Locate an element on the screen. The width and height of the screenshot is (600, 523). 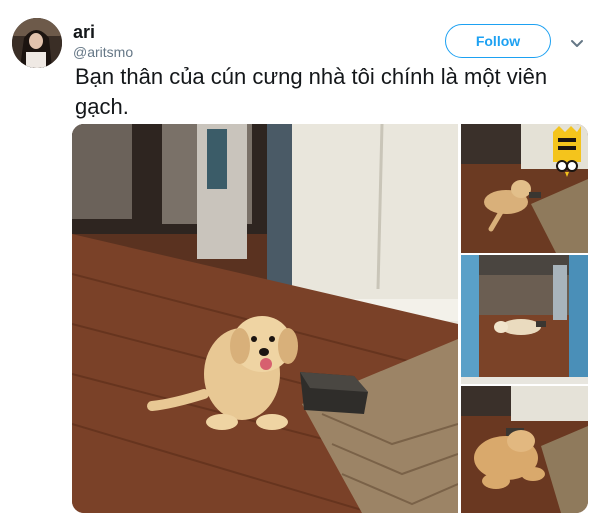
photo-puppy-doorway is located at coordinates (524, 319).